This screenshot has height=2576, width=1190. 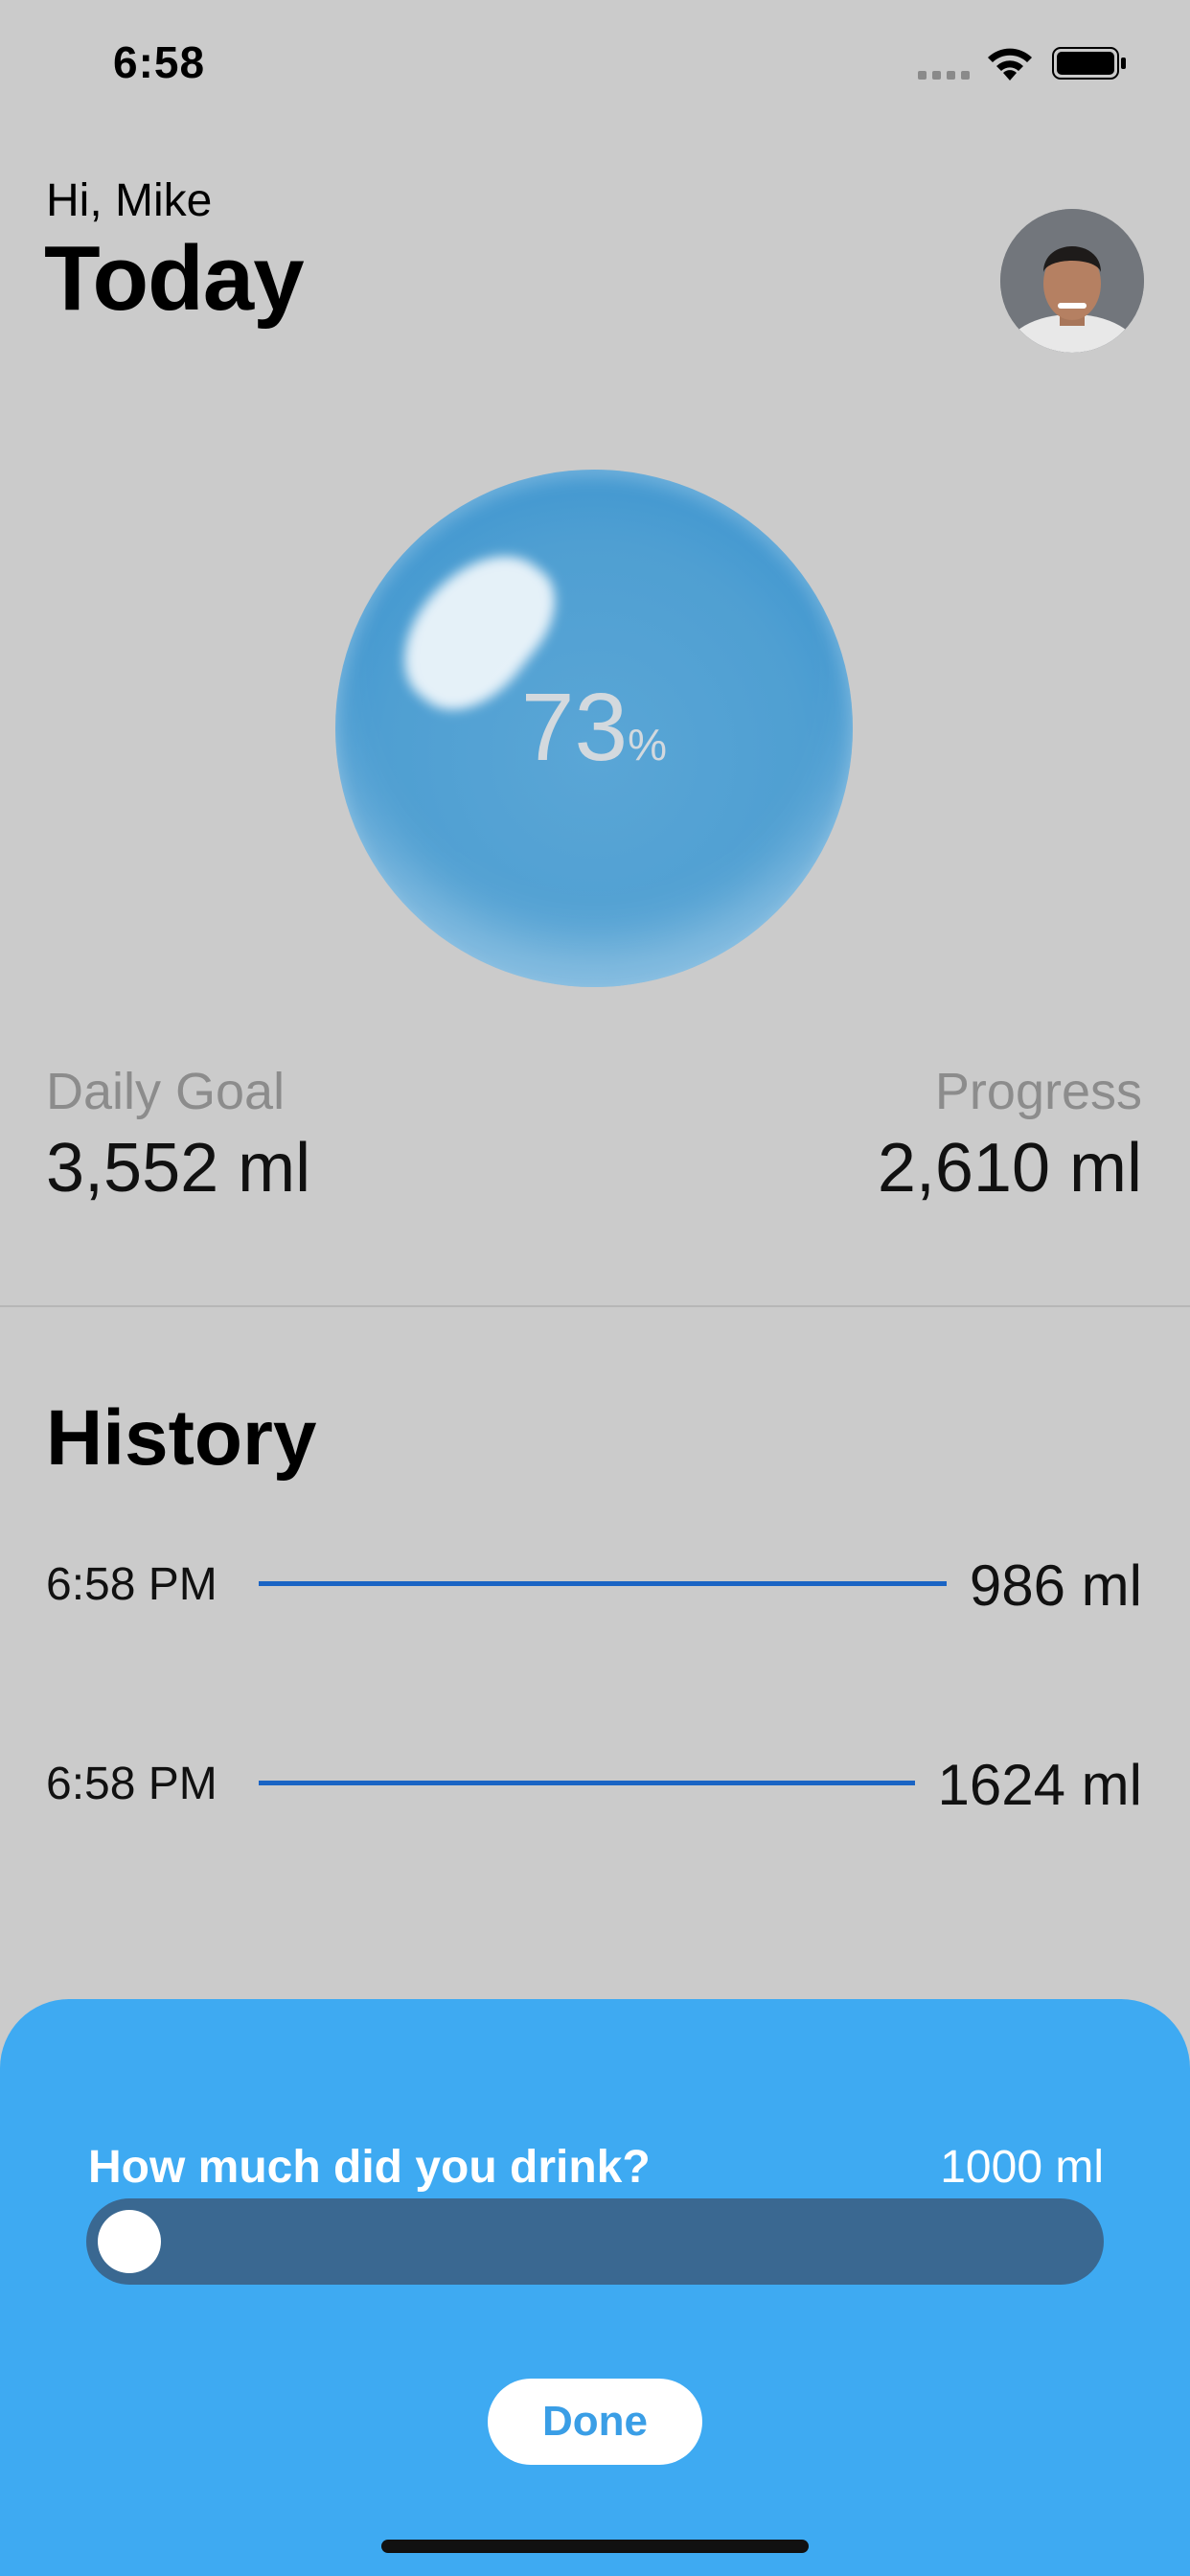 I want to click on history-row: 6:58 PM 1624 ml, so click(x=594, y=1782).